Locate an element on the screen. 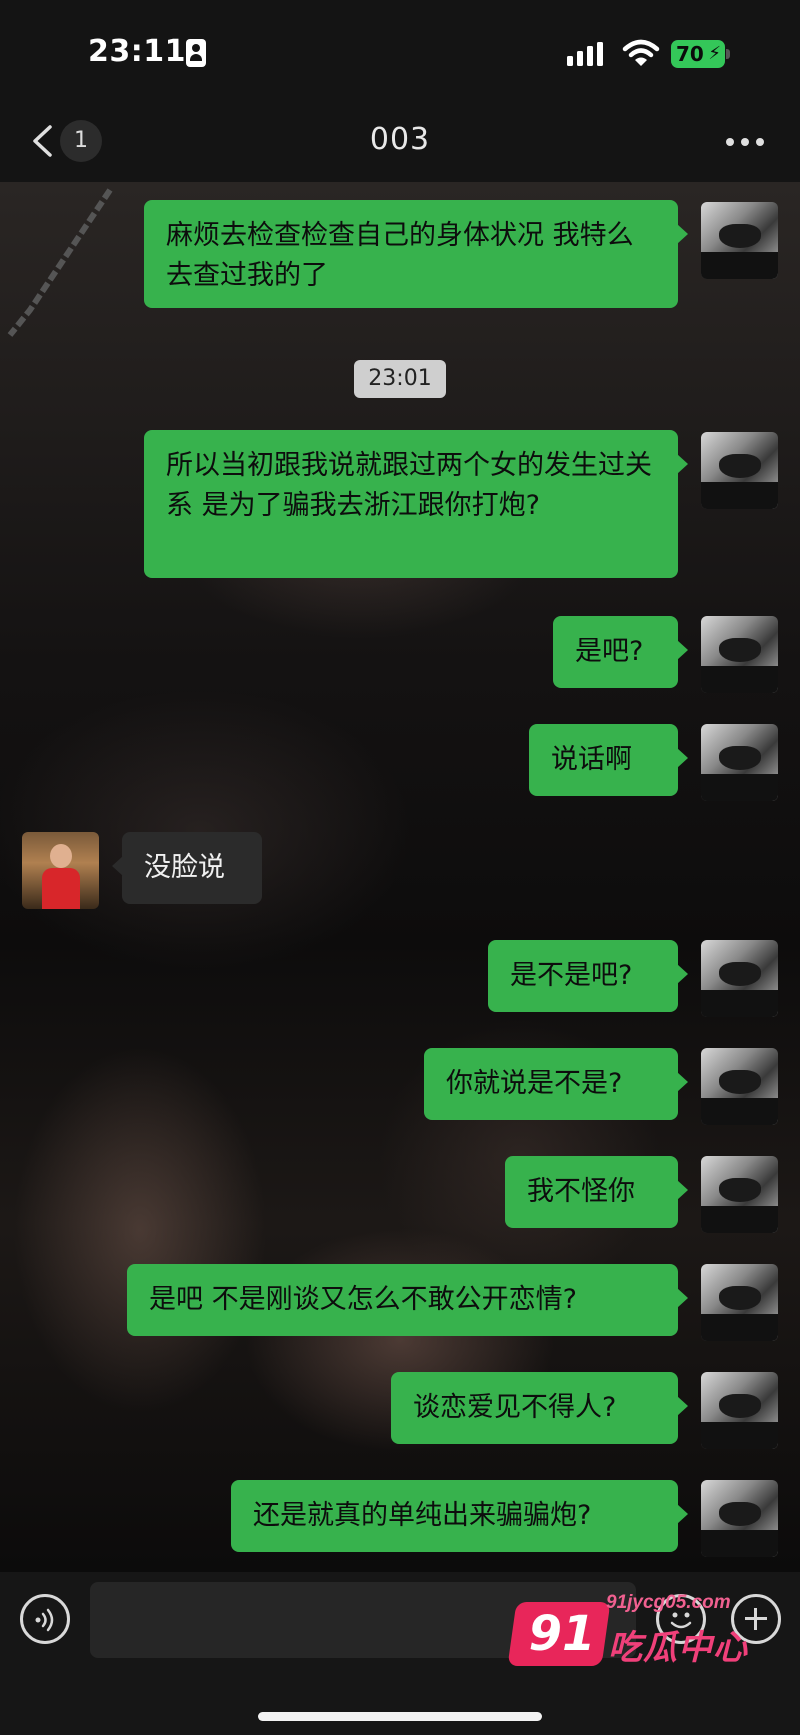 This screenshot has width=800, height=1735. watermark-name: 吃瓜中心 is located at coordinates (678, 1648).